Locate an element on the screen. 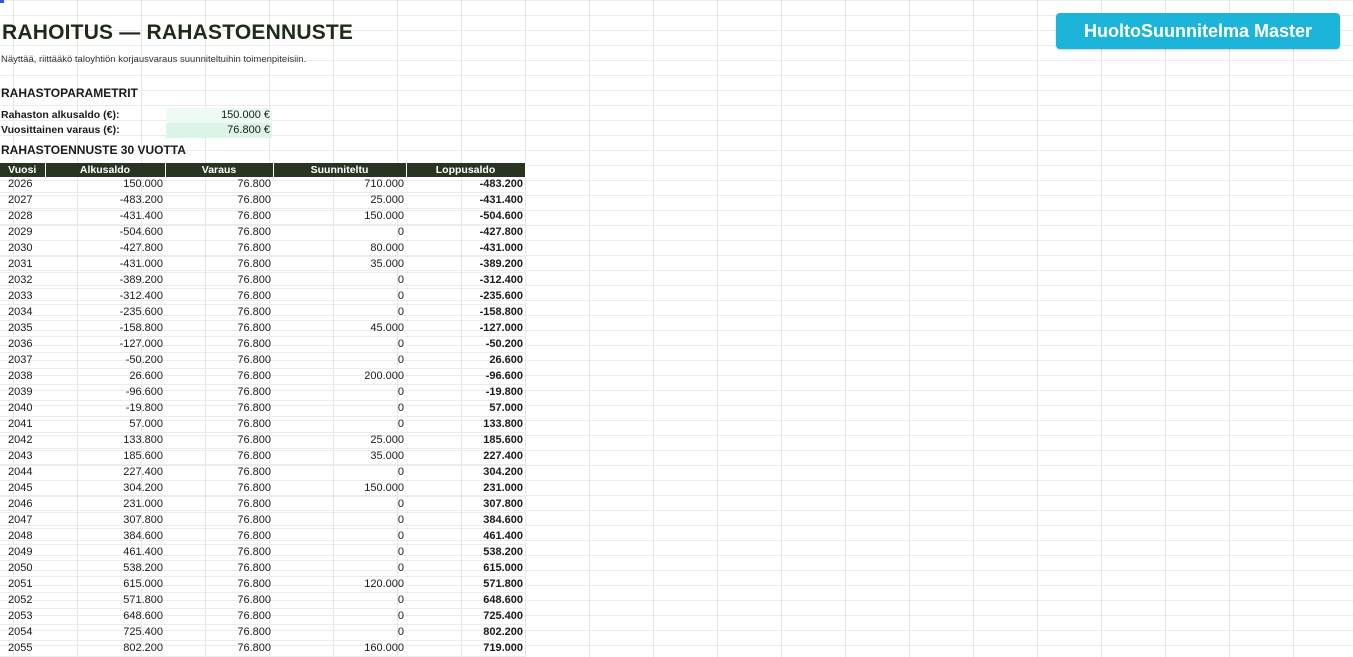  cell-start-balance: 615.000 is located at coordinates (105, 584).